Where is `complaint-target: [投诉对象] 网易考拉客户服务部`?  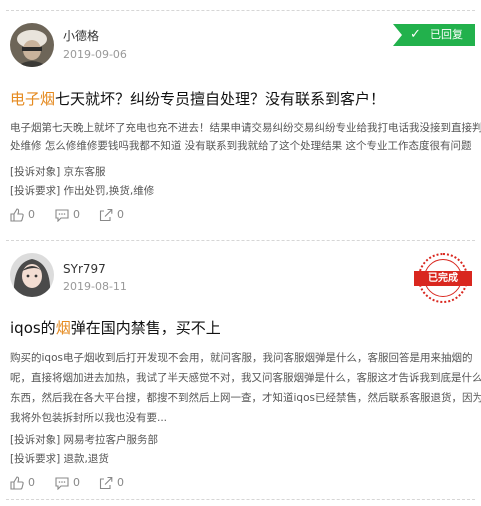 complaint-target: [投诉对象] 网易考拉客户服务部 is located at coordinates (84, 439).